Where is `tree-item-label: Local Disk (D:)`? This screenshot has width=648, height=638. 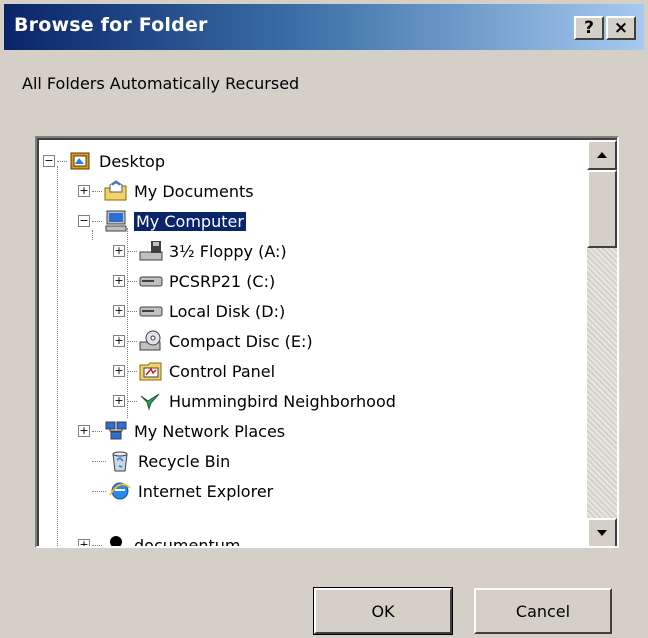
tree-item-label: Local Disk (D:) is located at coordinates (227, 311).